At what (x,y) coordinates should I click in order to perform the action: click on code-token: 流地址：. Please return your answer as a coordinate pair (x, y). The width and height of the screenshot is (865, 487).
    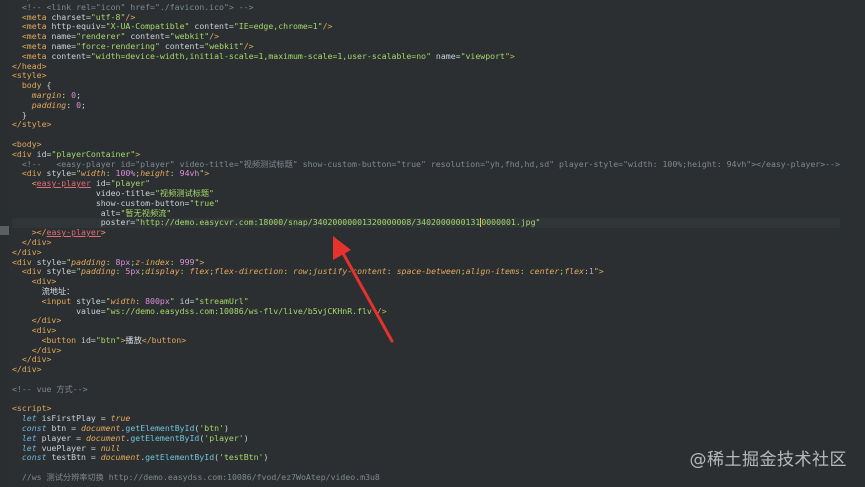
    Looking at the image, I should click on (58, 290).